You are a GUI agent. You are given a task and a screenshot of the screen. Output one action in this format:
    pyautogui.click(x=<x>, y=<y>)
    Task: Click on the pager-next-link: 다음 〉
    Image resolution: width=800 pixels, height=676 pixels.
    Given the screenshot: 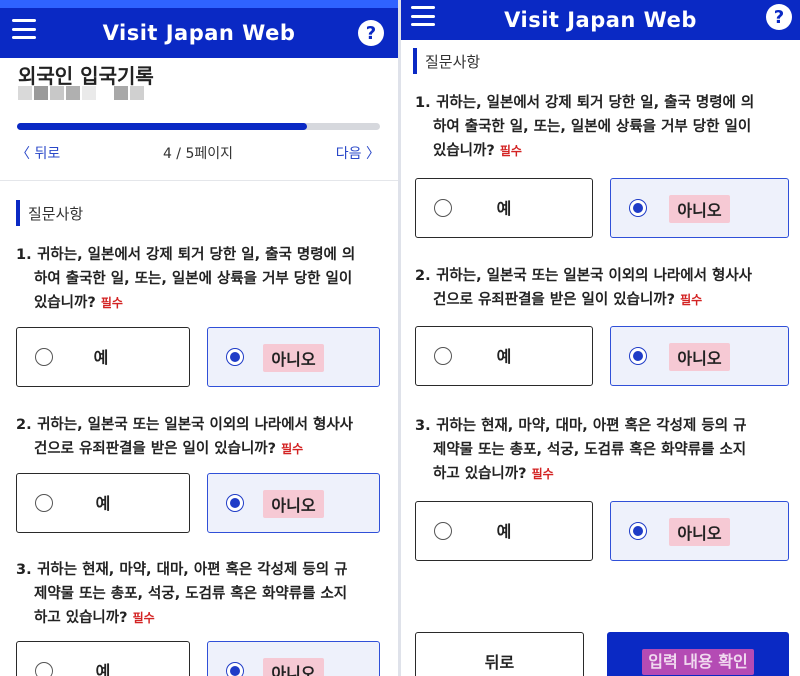 What is the action you would take?
    pyautogui.click(x=358, y=153)
    